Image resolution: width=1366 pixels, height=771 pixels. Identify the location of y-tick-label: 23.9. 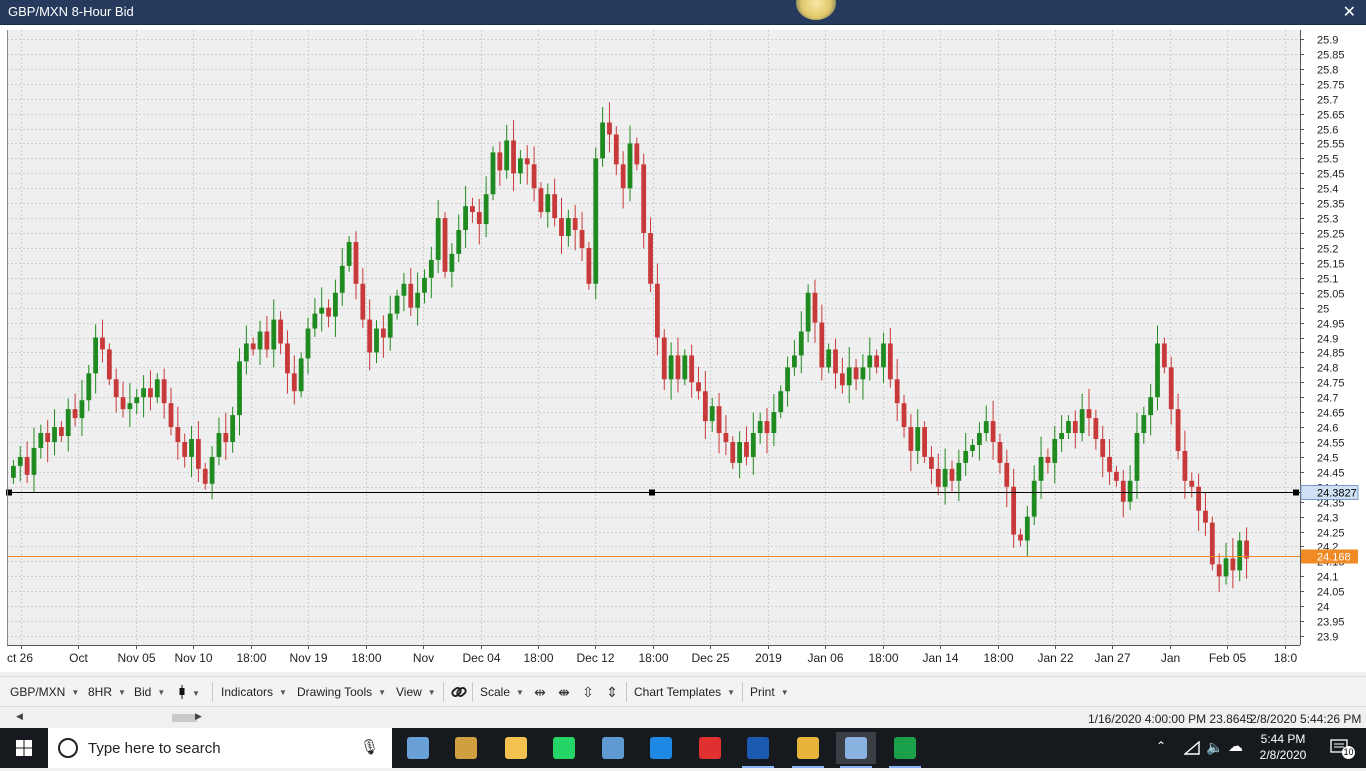
(1327, 638).